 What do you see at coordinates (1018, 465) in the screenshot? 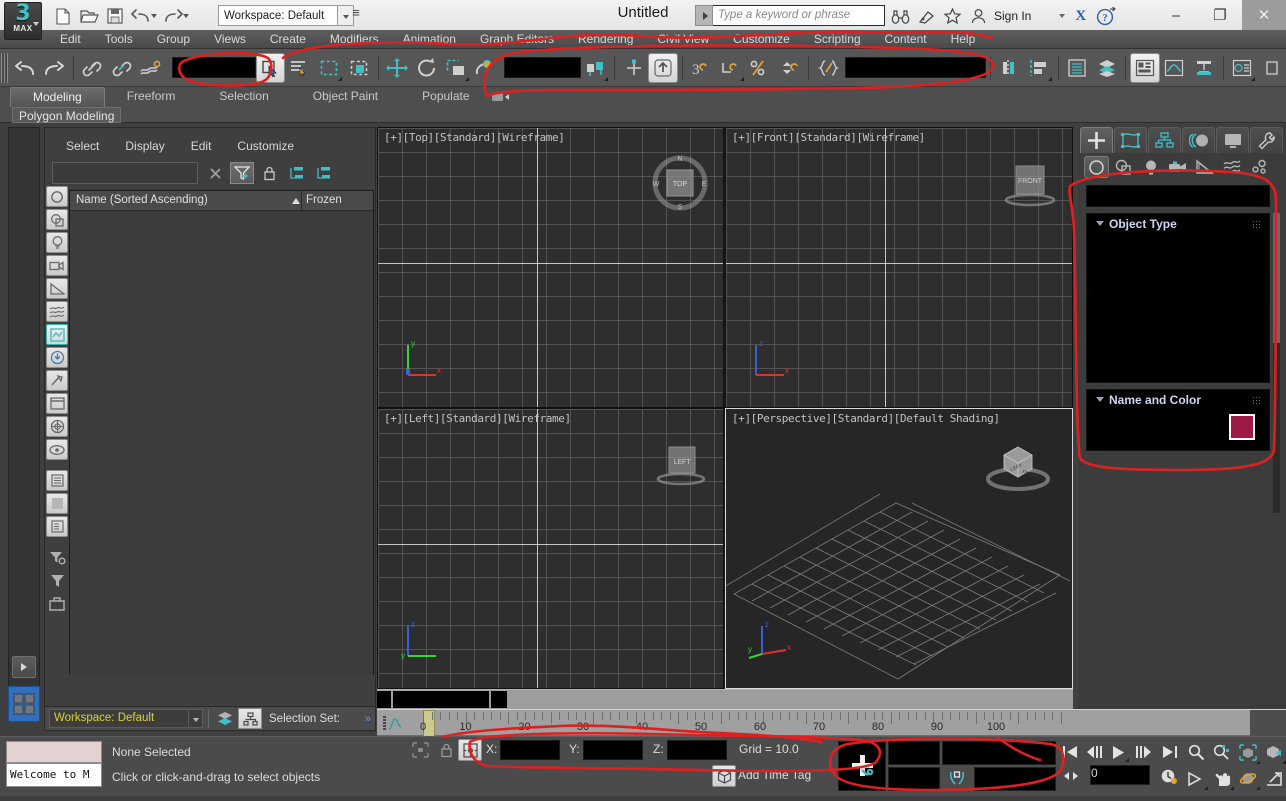
I see `viewcube-perspective: LEFT FRONT` at bounding box center [1018, 465].